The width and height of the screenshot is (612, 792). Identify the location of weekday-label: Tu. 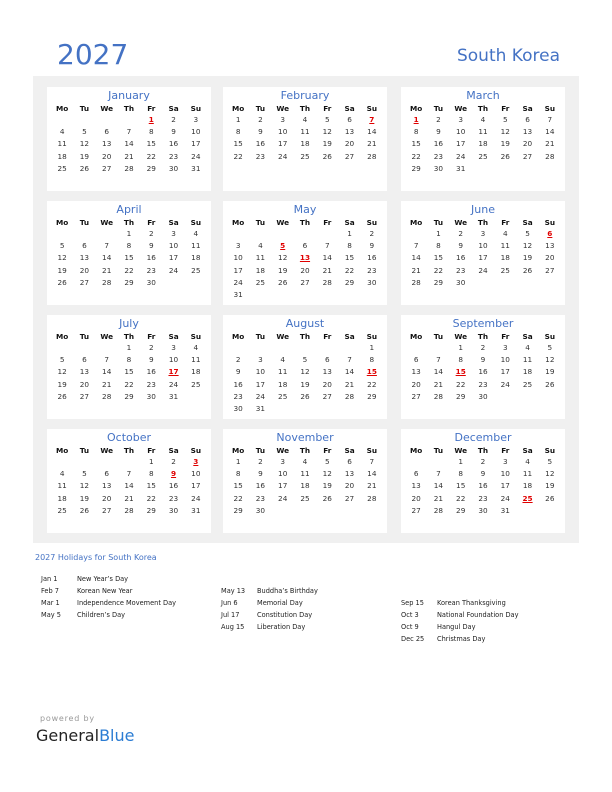
(84, 450).